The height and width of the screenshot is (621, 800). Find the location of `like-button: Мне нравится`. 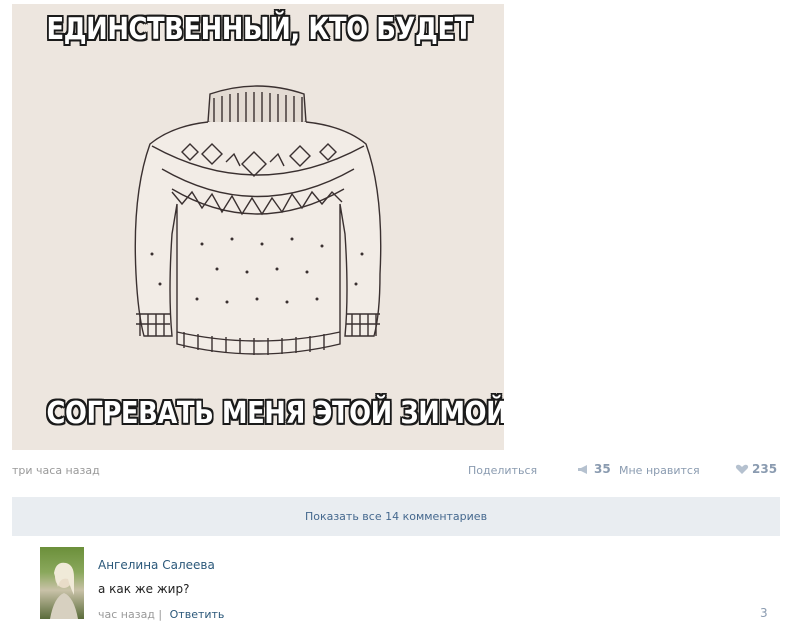

like-button: Мне нравится is located at coordinates (659, 470).